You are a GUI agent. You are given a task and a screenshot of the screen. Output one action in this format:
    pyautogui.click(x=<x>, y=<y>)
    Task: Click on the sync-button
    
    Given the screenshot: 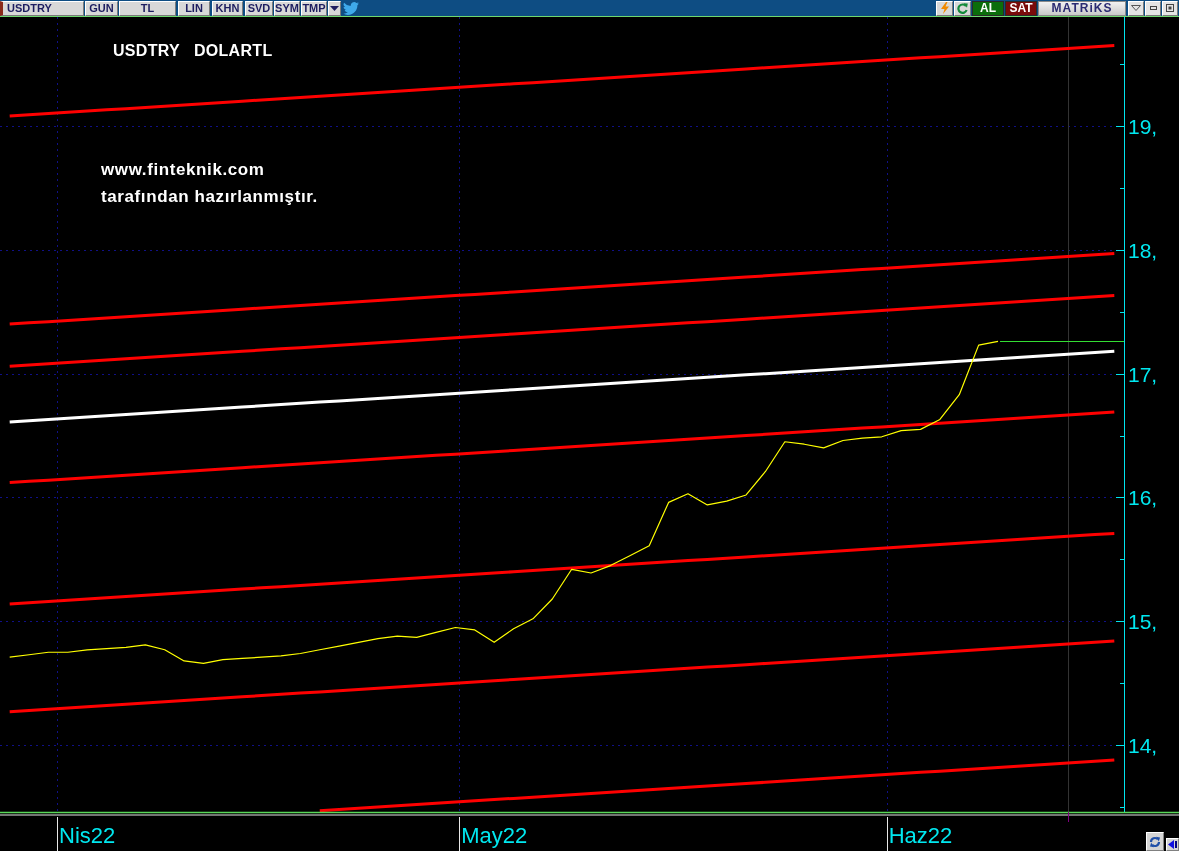 What is the action you would take?
    pyautogui.click(x=1155, y=841)
    